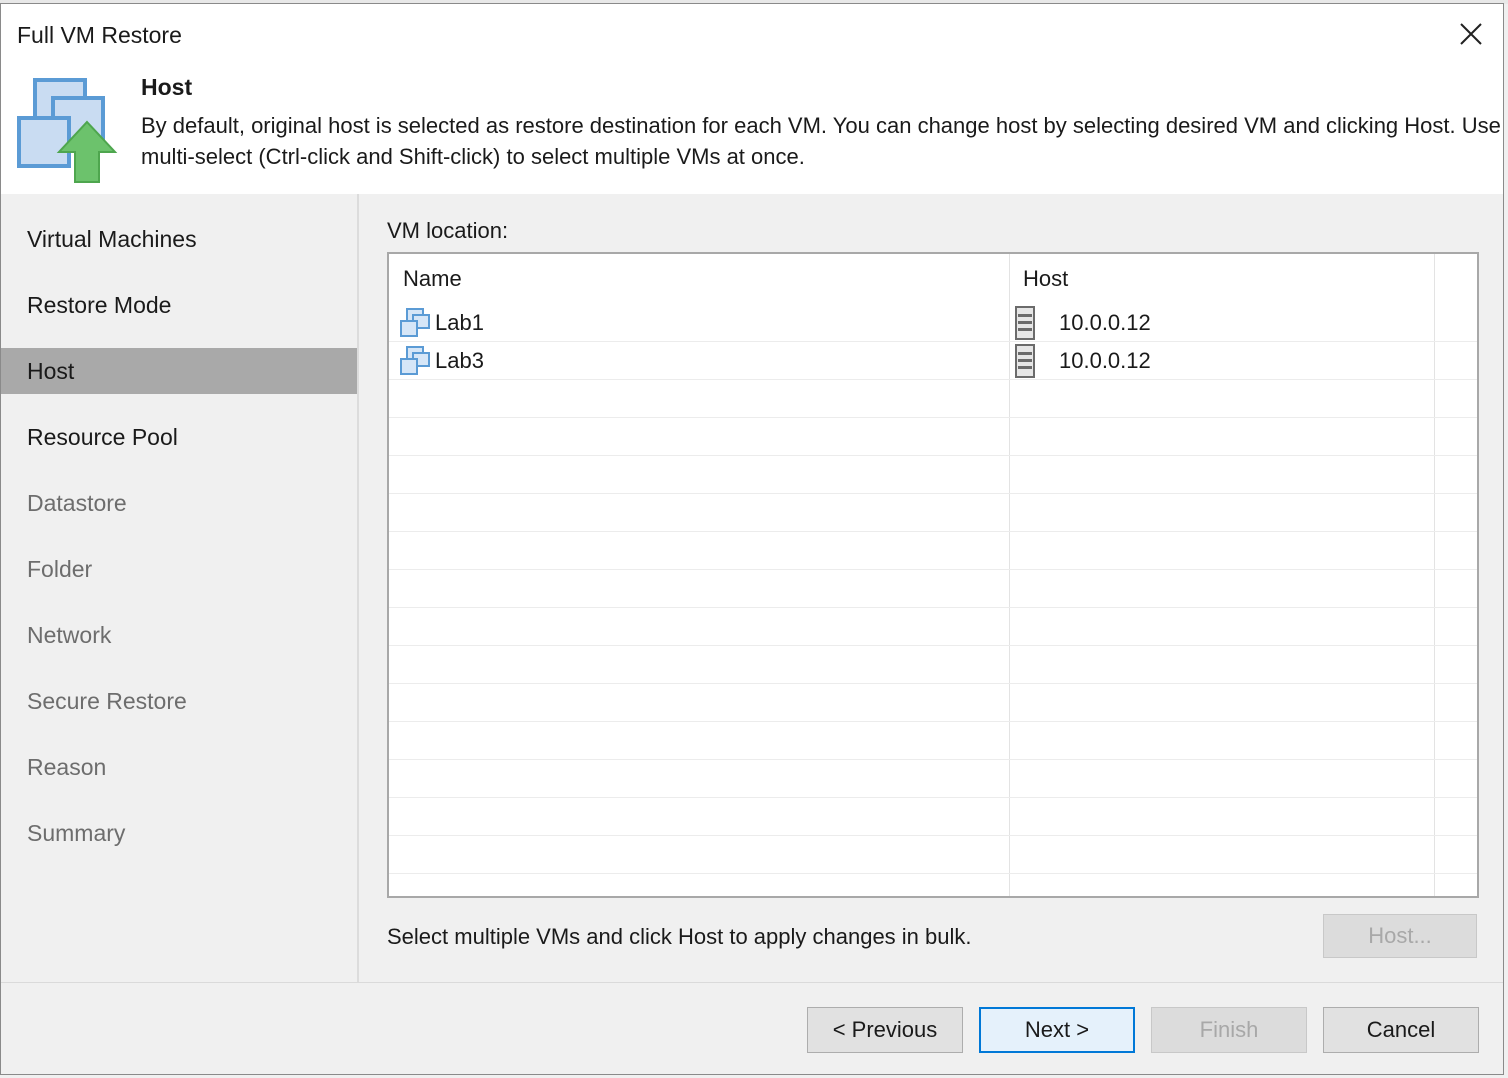 This screenshot has width=1508, height=1078. I want to click on vm-name: Lab3, so click(459, 360).